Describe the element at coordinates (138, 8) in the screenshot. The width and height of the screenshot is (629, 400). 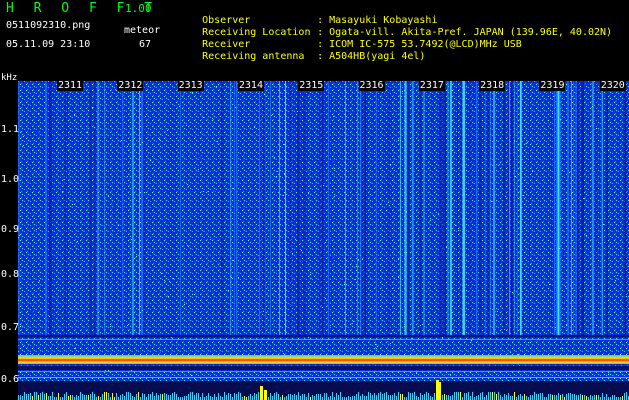
I see `app-version: 1.00` at that location.